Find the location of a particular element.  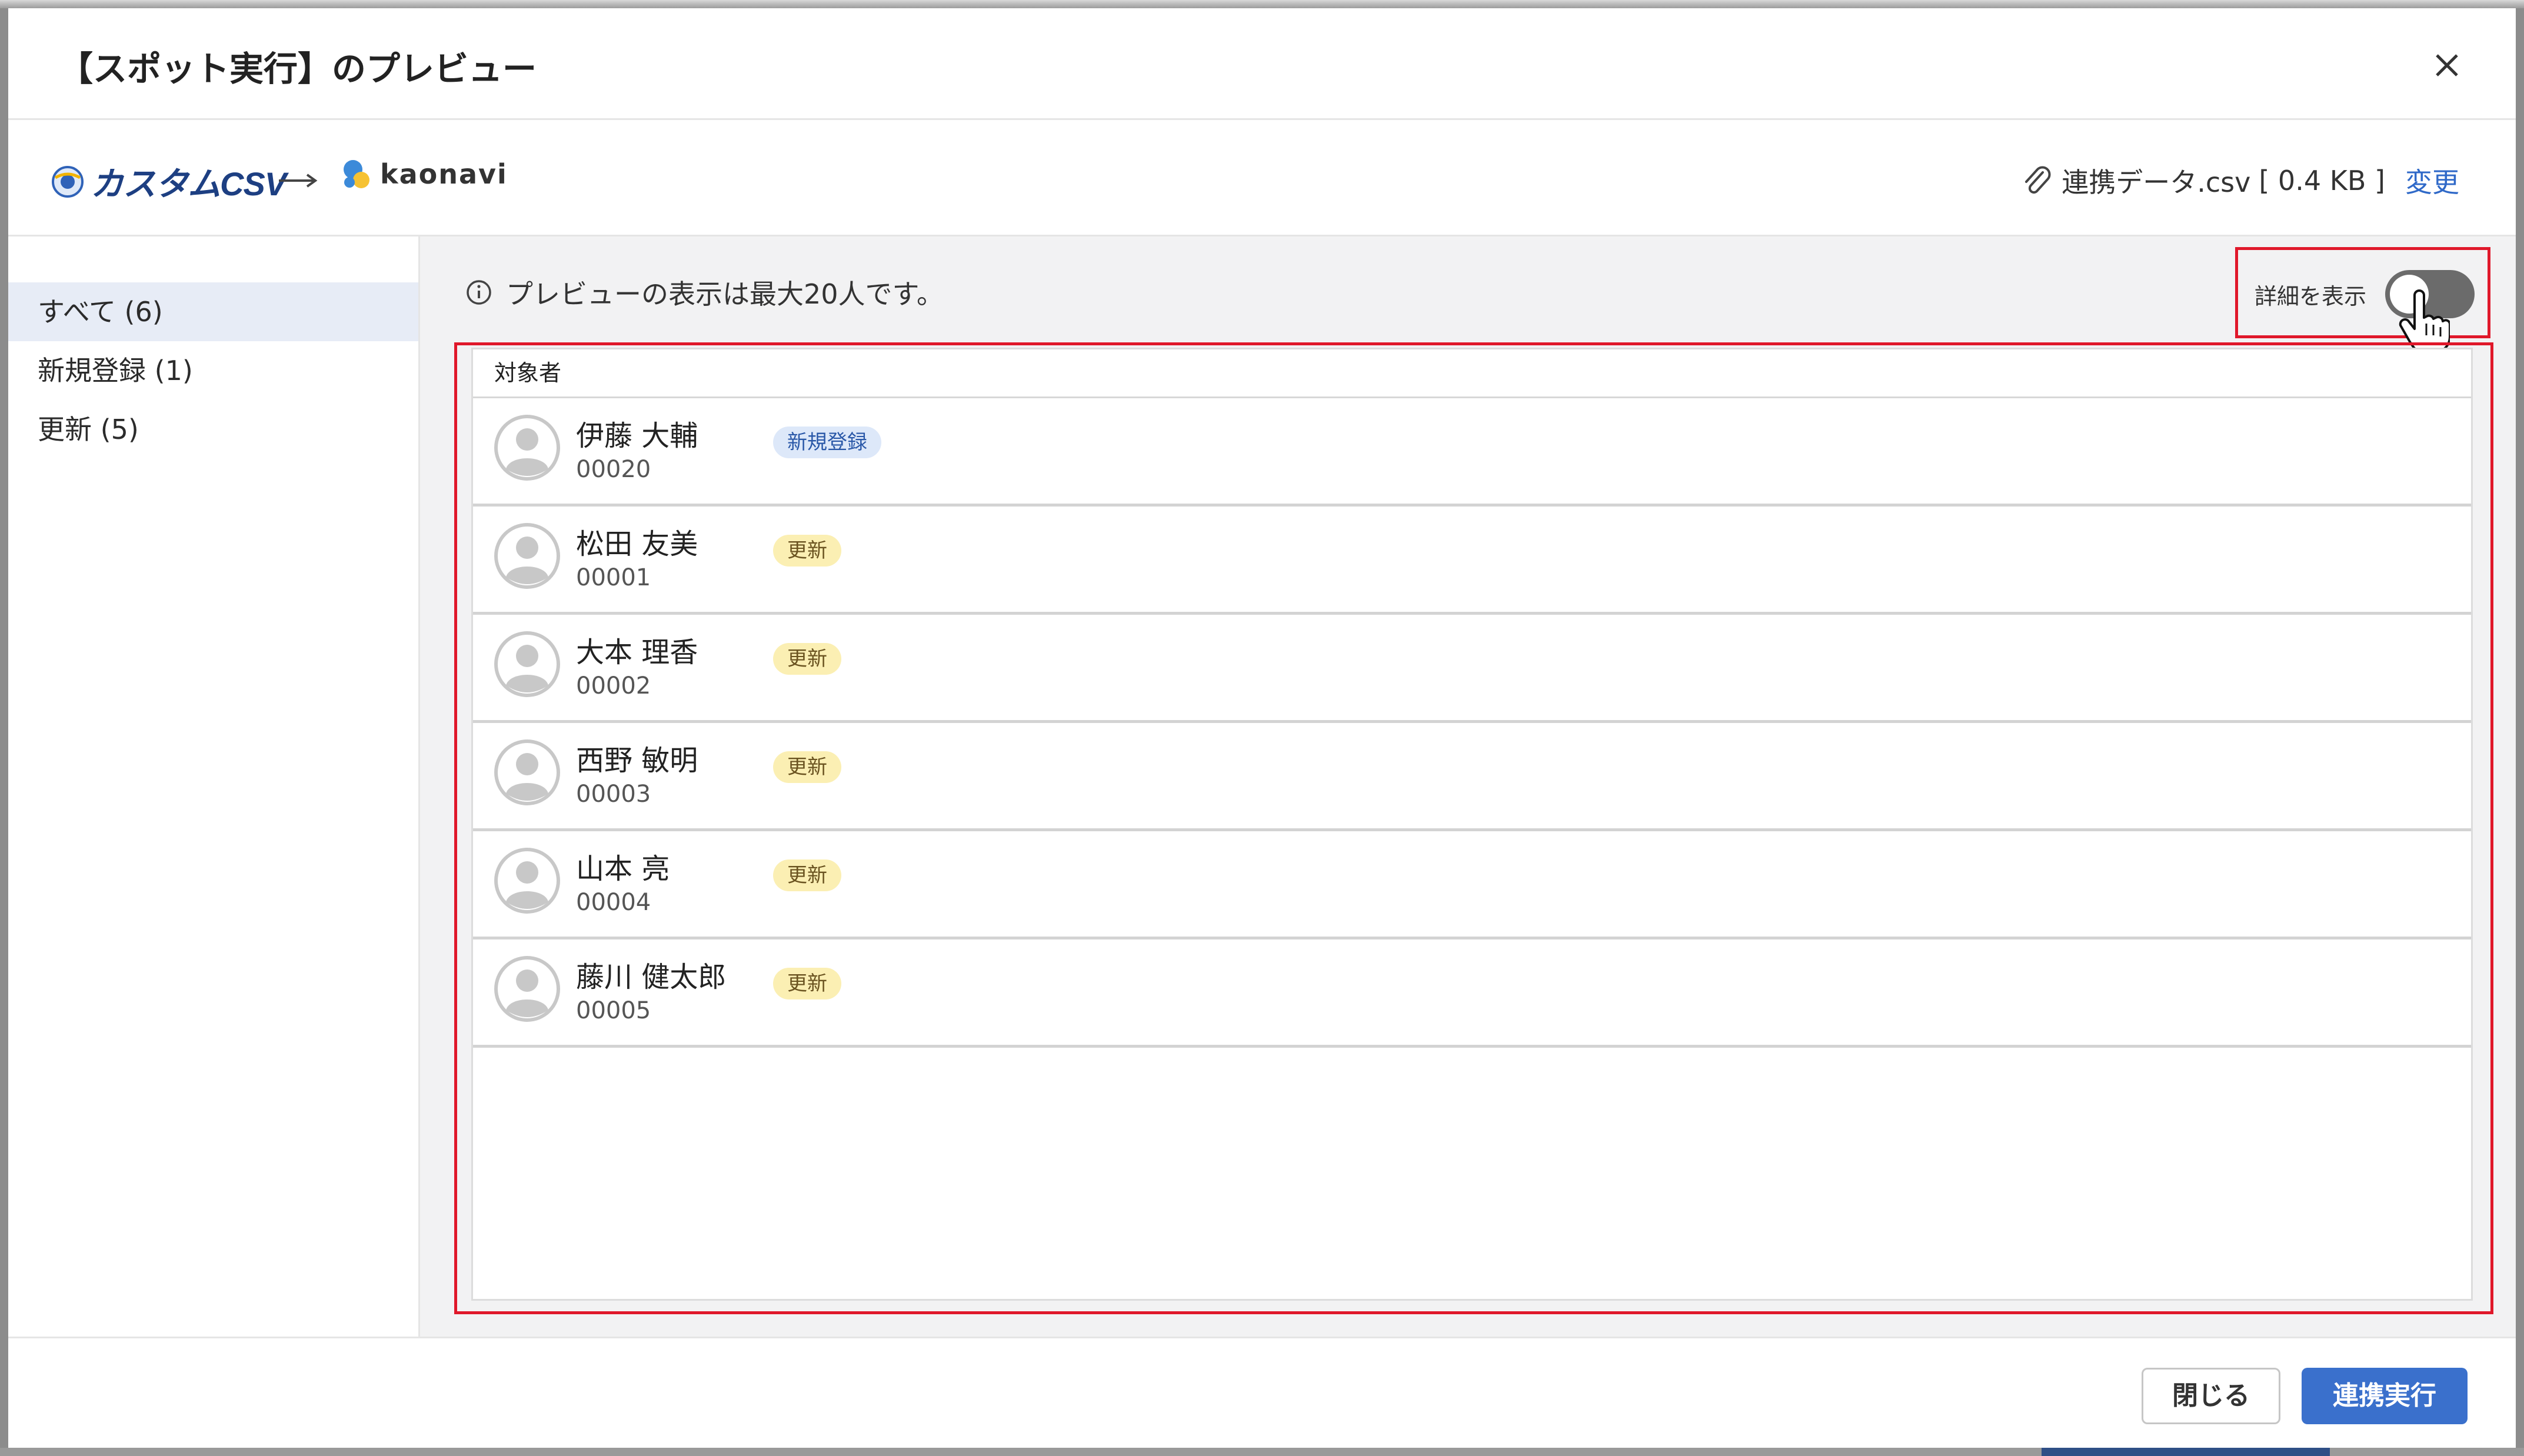

background-app-bar is located at coordinates (1262, 4).